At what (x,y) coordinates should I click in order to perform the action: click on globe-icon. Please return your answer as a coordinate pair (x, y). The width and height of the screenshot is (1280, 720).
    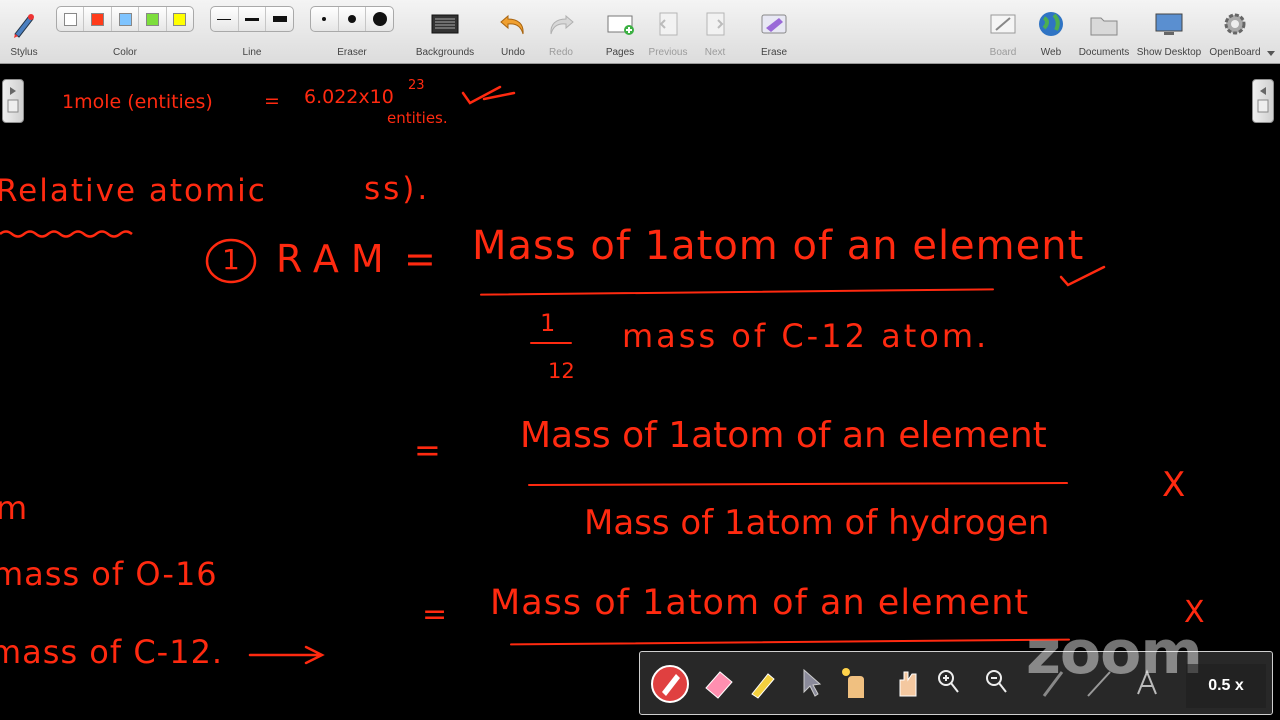
    Looking at the image, I should click on (1051, 24).